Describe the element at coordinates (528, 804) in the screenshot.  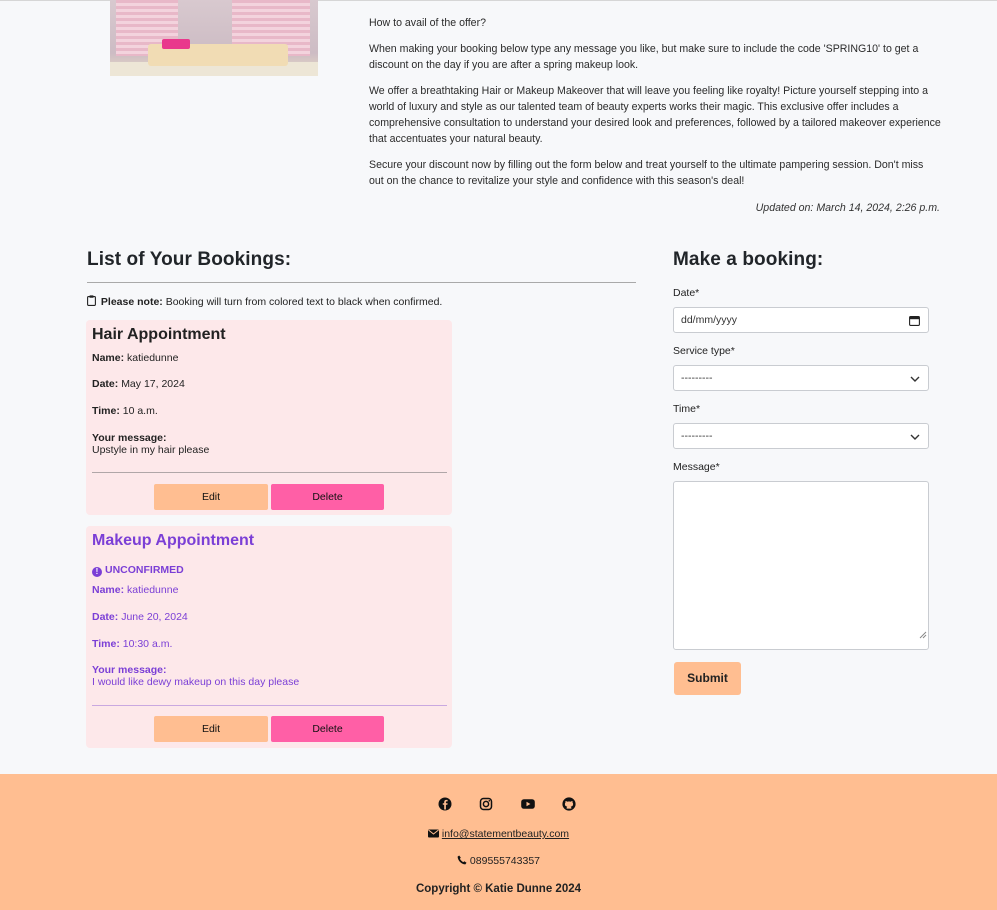
I see `youtube-icon` at that location.